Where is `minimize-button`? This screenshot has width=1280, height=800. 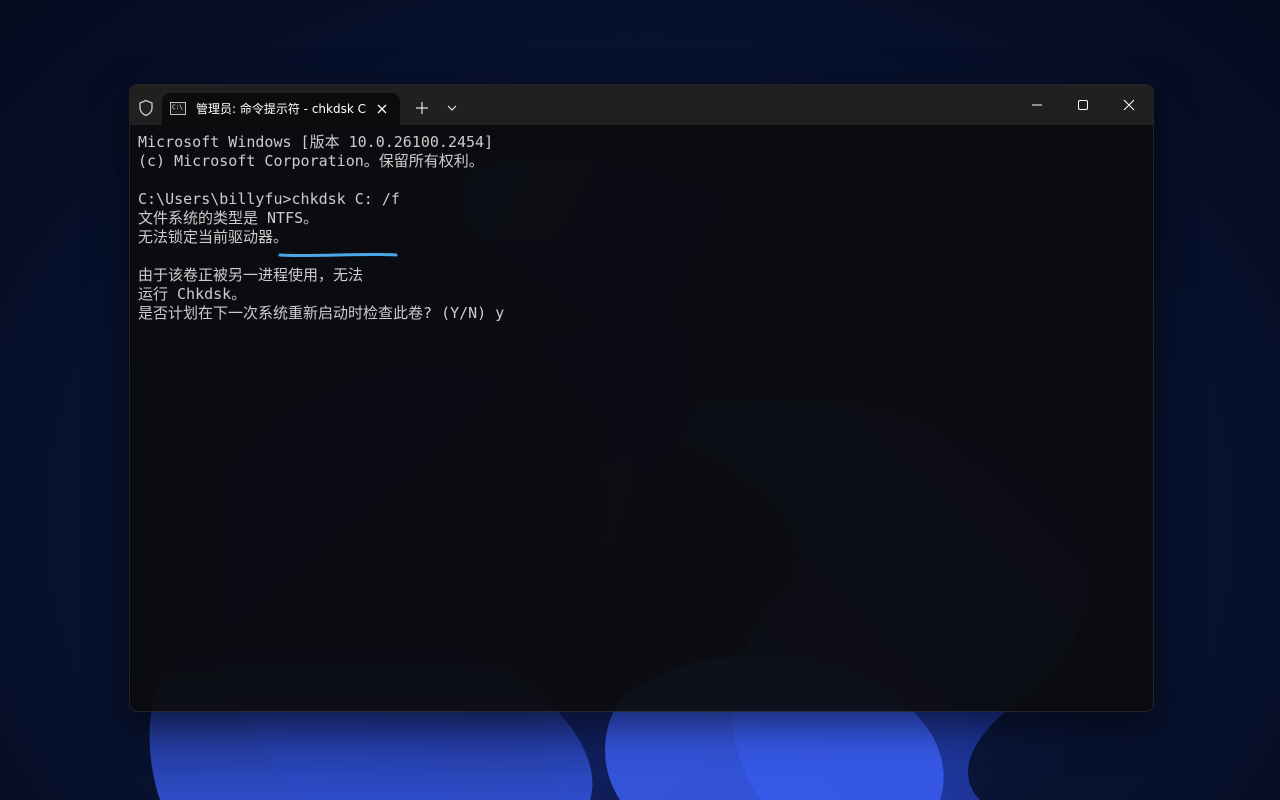
minimize-button is located at coordinates (1037, 105).